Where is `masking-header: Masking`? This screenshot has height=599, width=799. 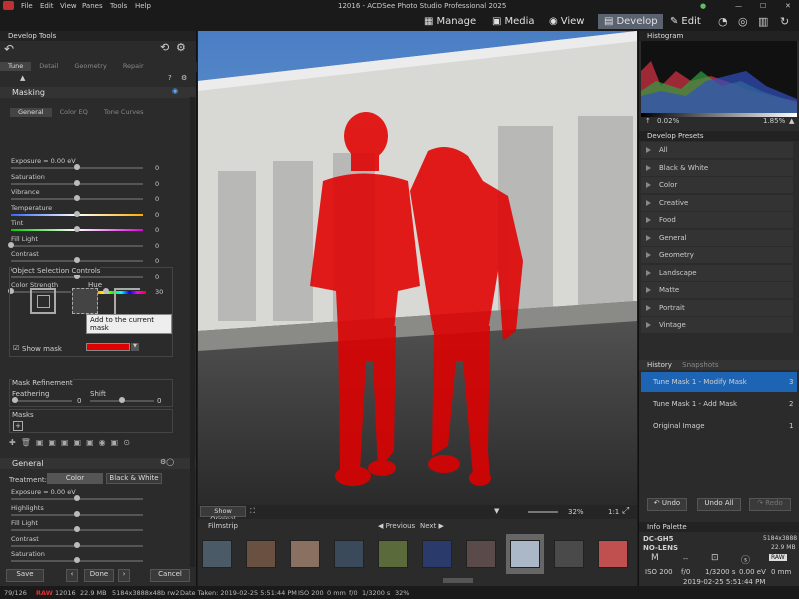 masking-header: Masking is located at coordinates (98, 92).